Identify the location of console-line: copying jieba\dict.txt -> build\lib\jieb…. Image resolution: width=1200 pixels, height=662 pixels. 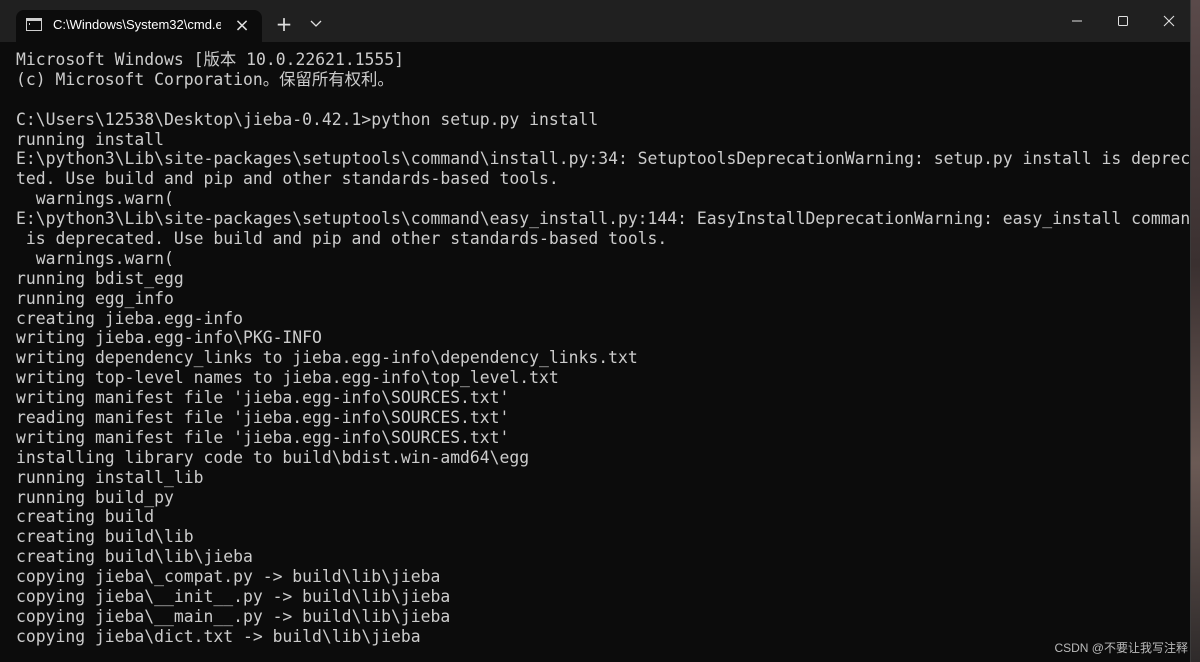
(218, 636).